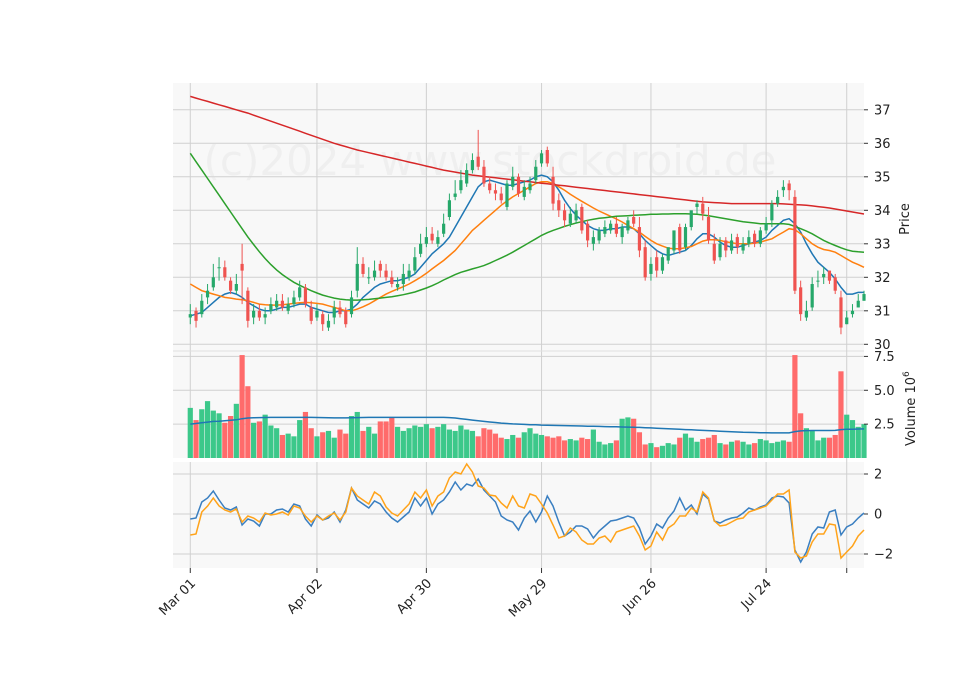 This screenshot has width=960, height=690. What do you see at coordinates (305, 596) in the screenshot?
I see `x-axis-tick-label: Apr 02` at bounding box center [305, 596].